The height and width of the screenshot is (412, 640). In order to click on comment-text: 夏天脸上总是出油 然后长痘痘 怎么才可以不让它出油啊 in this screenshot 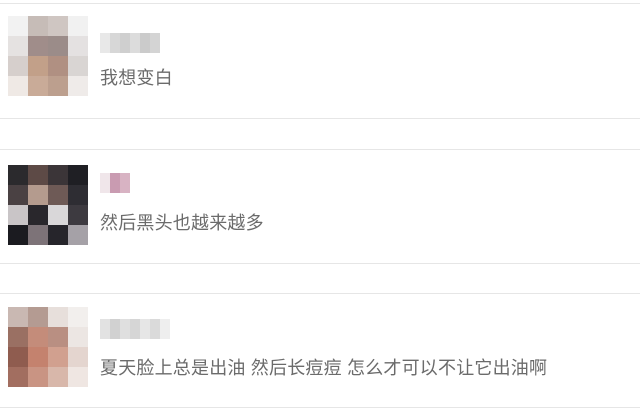, I will do `click(324, 368)`.